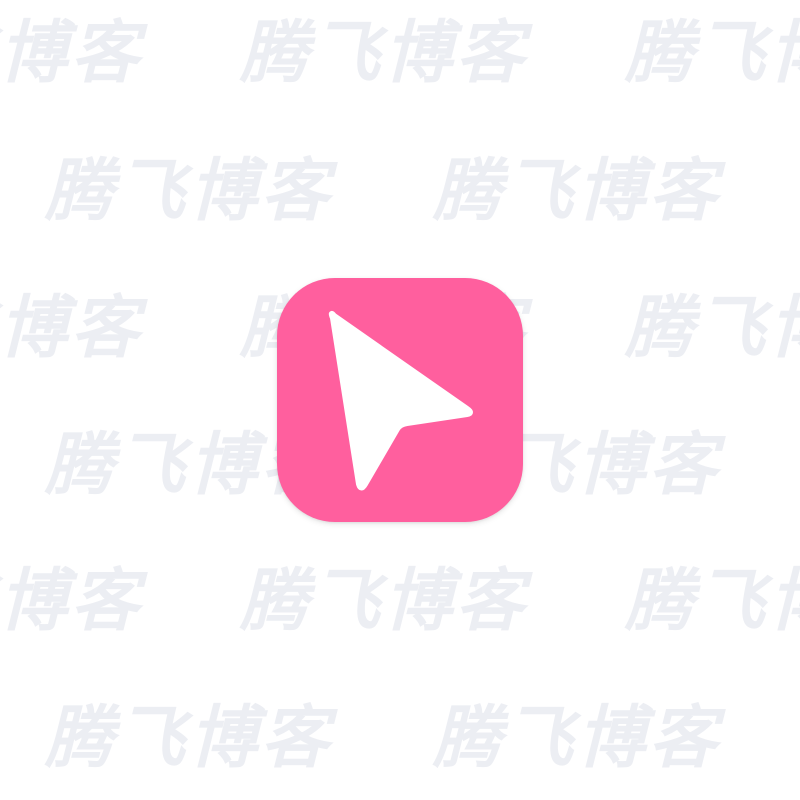  I want to click on cursor-arrow-icon, so click(400, 400).